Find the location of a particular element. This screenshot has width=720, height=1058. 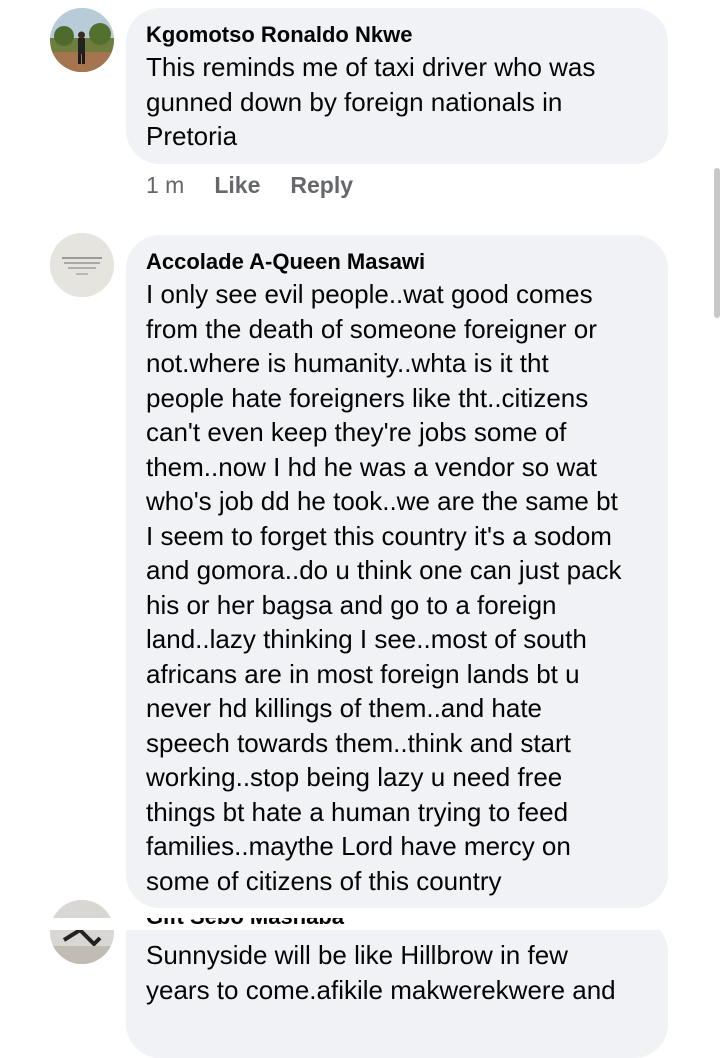

comment-author: Kgomotso Ronaldo Nkwe is located at coordinates (397, 35).